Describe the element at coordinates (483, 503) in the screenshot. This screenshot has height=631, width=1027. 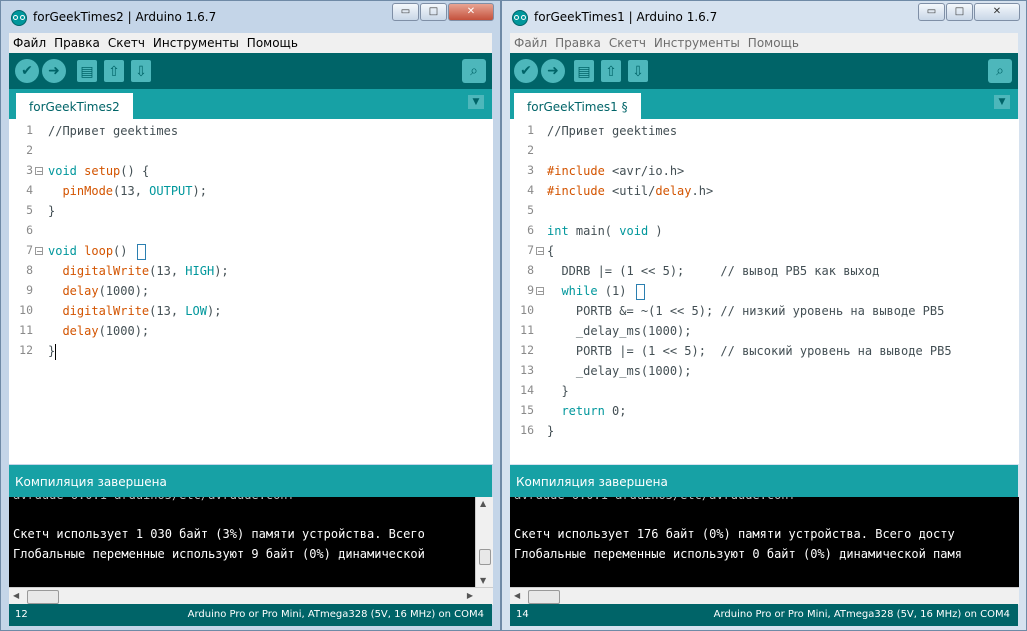
I see `scroll-up-icon: ▲` at that location.